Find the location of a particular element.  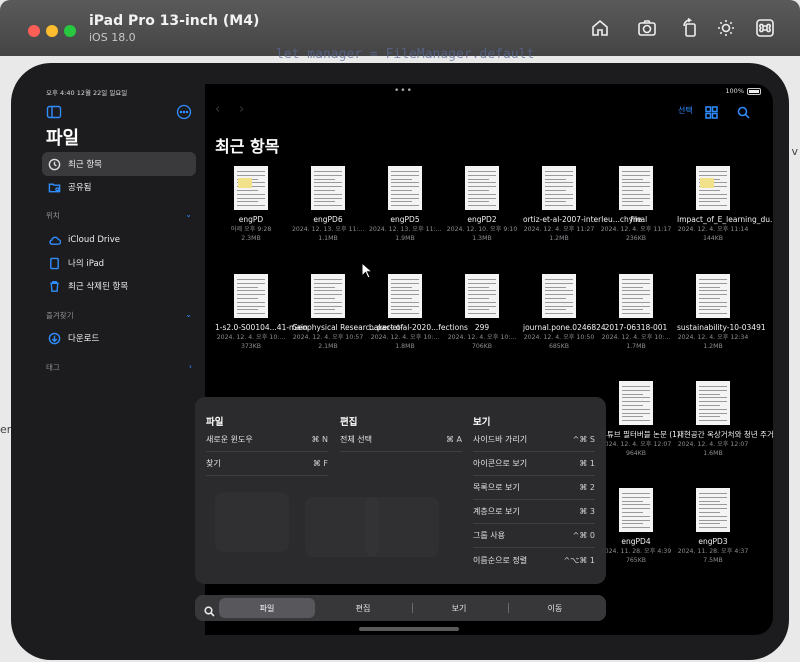

menu-item-shortcut: ^⌘ S is located at coordinates (583, 439).